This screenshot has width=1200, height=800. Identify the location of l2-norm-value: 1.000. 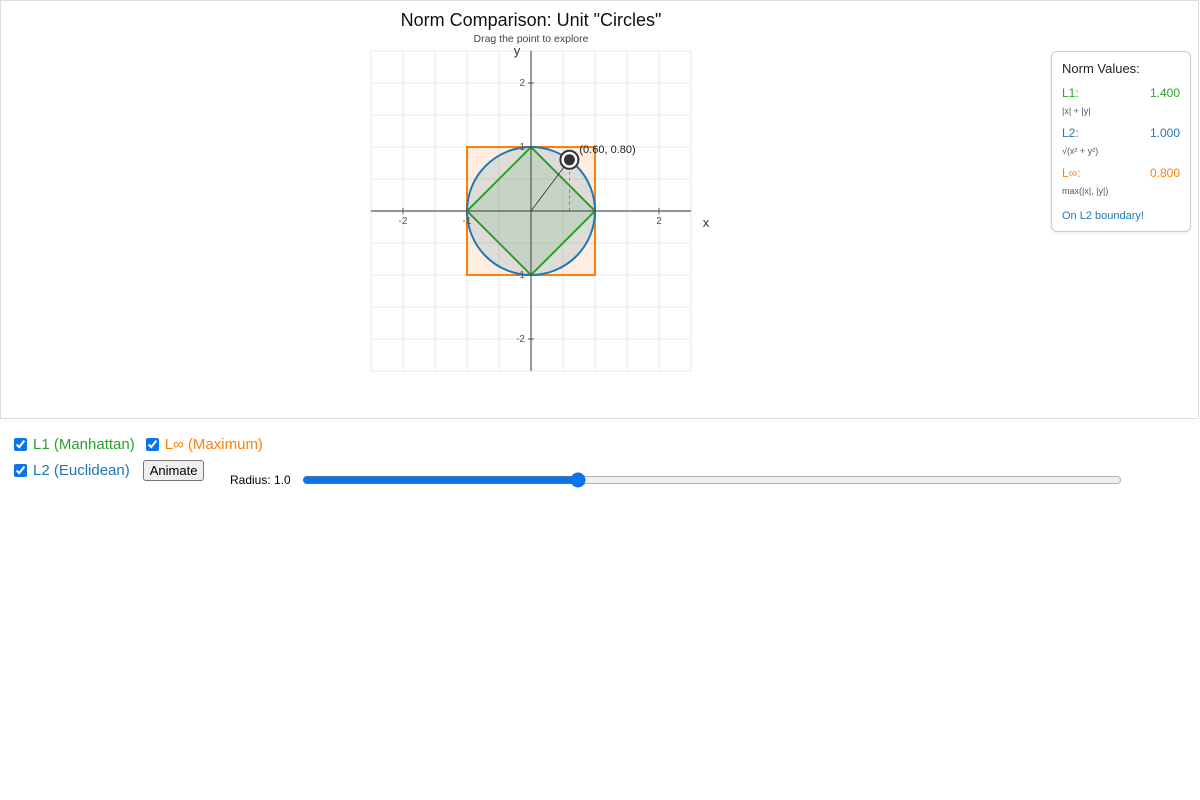
(1164, 133).